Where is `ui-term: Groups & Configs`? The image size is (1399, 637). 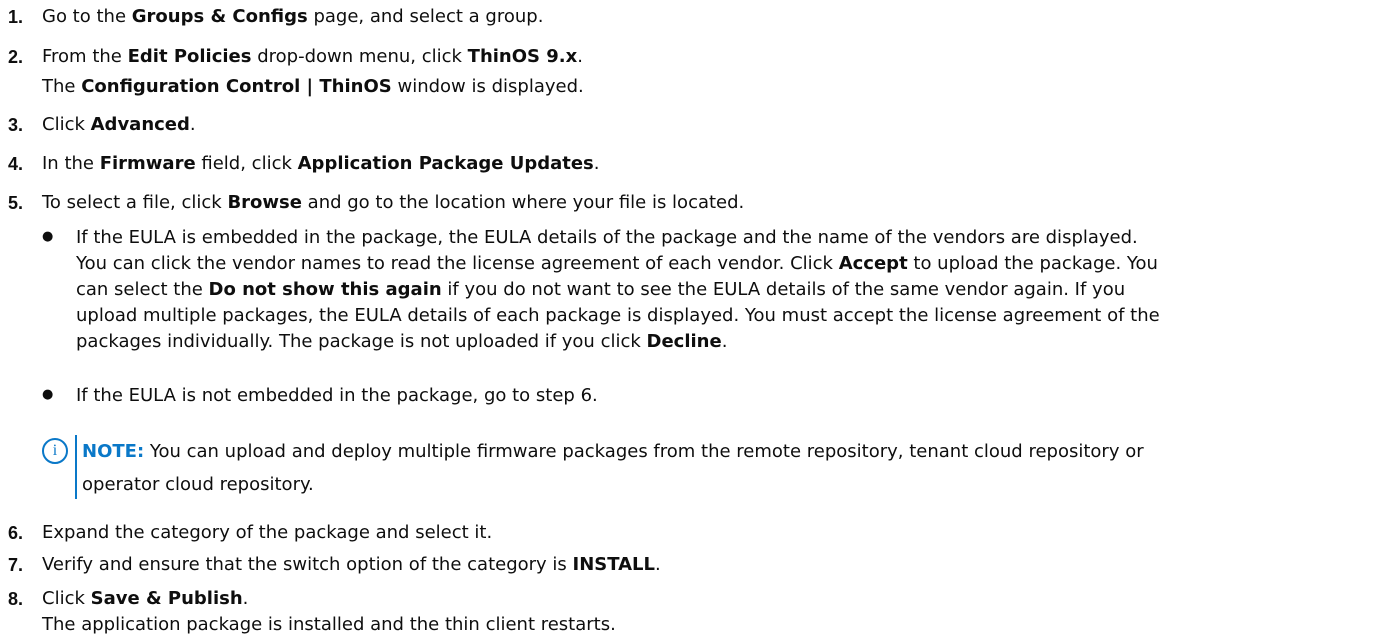 ui-term: Groups & Configs is located at coordinates (219, 16).